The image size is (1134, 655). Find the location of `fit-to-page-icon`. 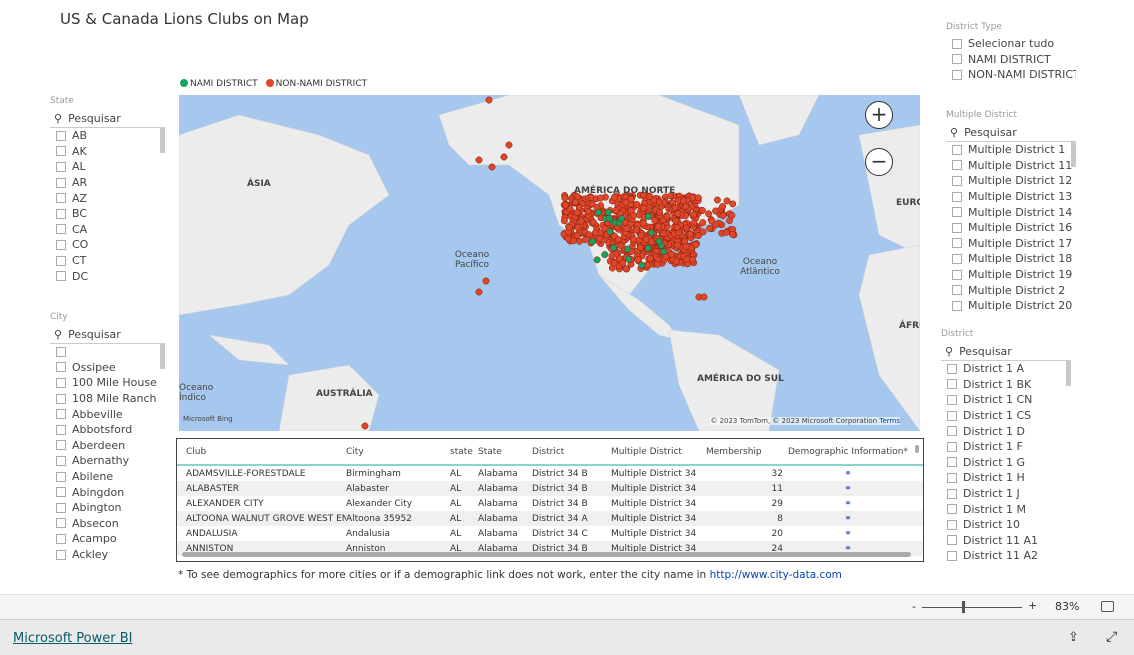

fit-to-page-icon is located at coordinates (1107, 606).